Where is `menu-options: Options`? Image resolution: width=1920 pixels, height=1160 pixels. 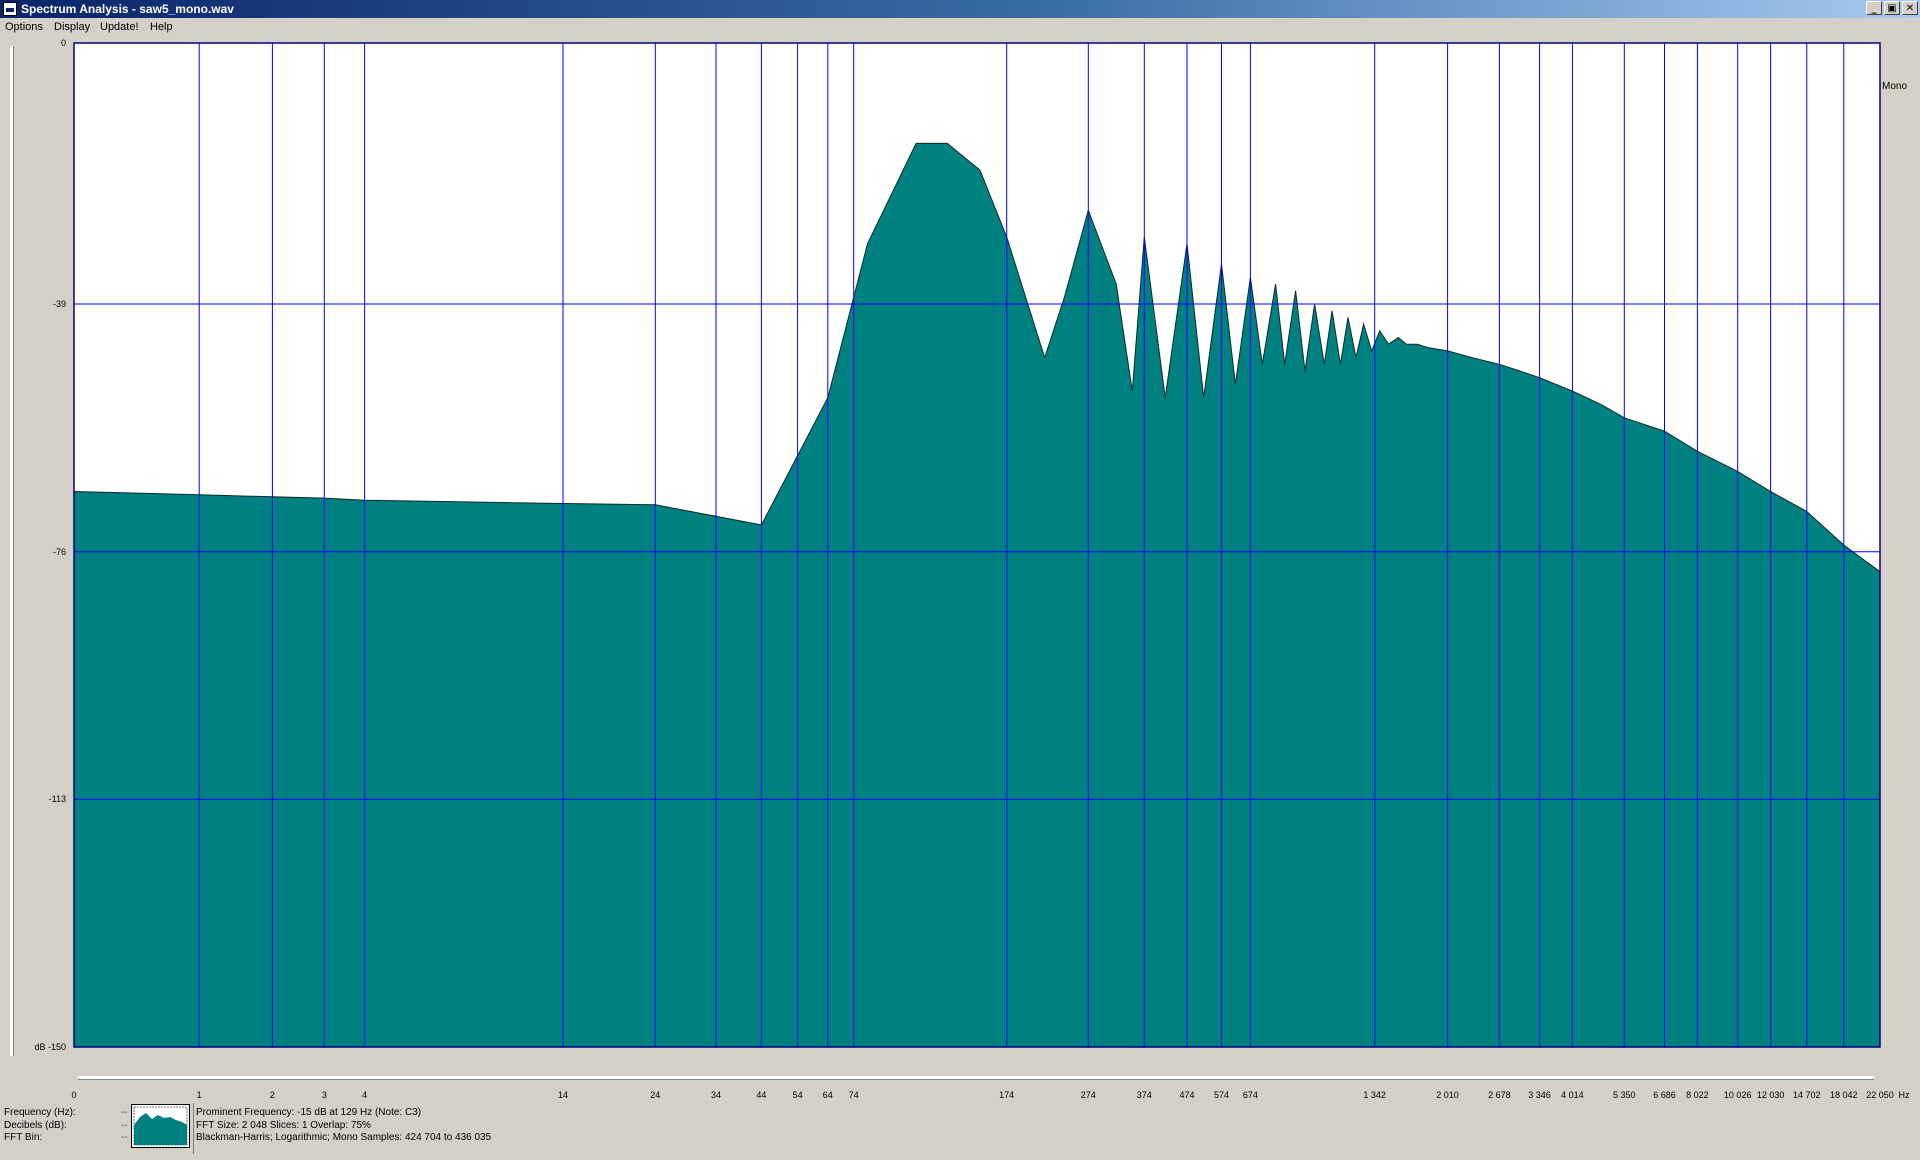
menu-options: Options is located at coordinates (24, 27).